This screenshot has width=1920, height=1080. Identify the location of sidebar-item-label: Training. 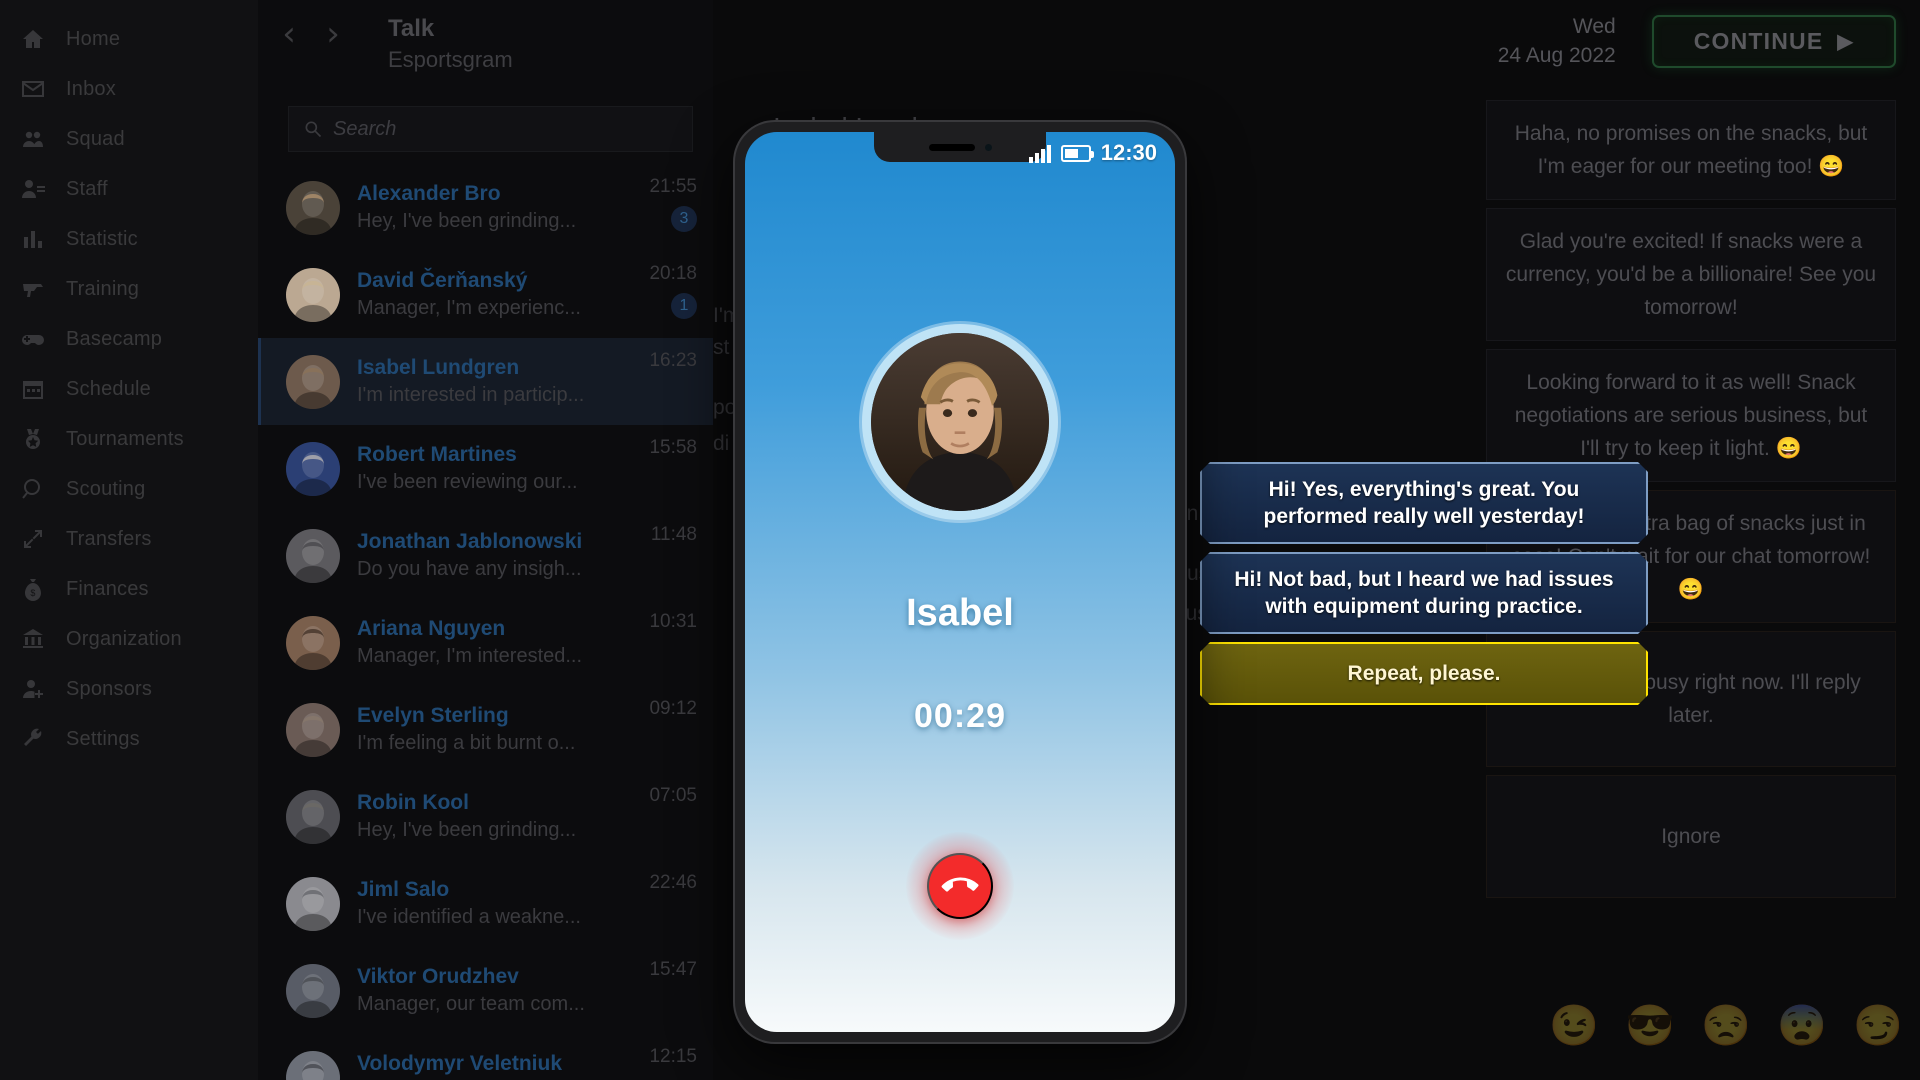
(103, 288).